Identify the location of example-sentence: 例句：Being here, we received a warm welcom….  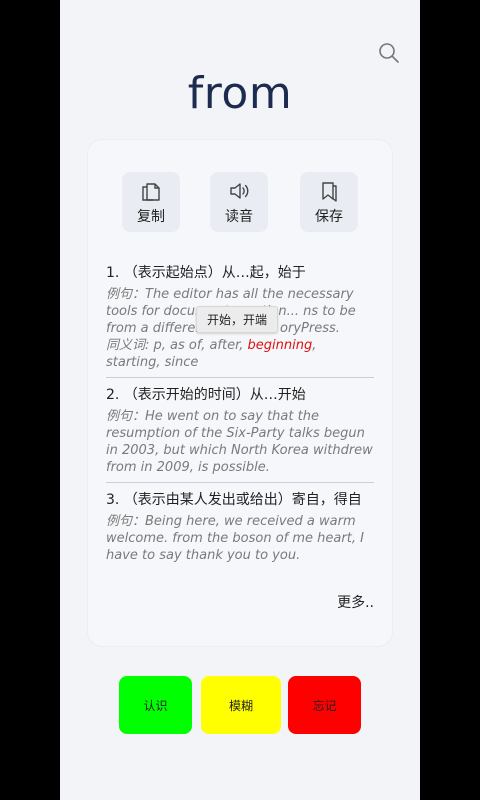
(235, 538).